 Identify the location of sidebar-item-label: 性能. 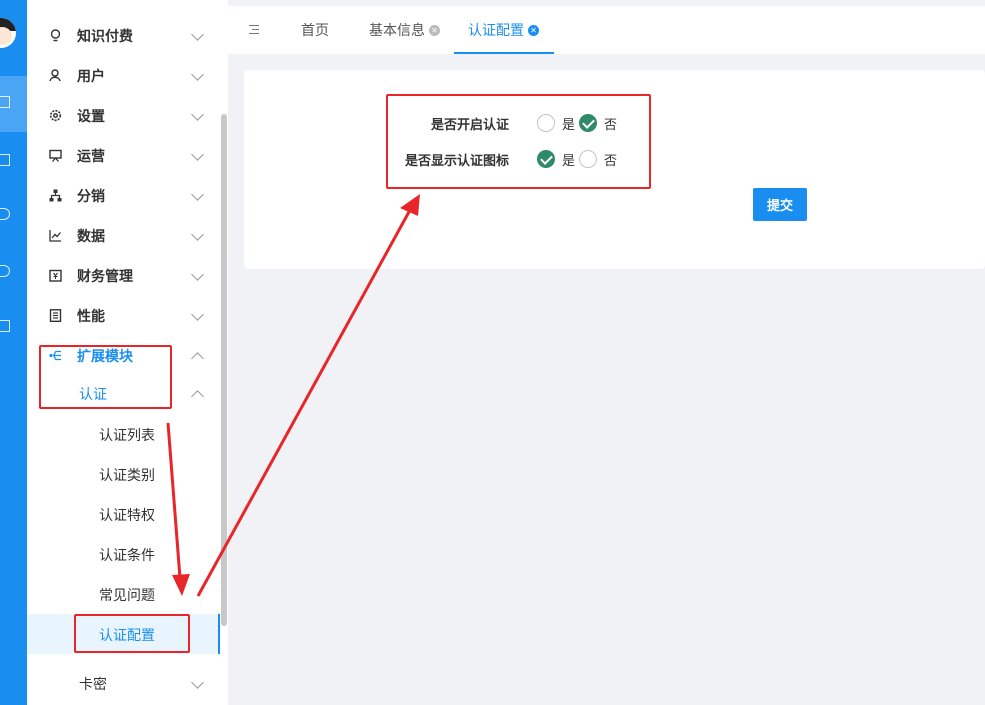
(91, 317).